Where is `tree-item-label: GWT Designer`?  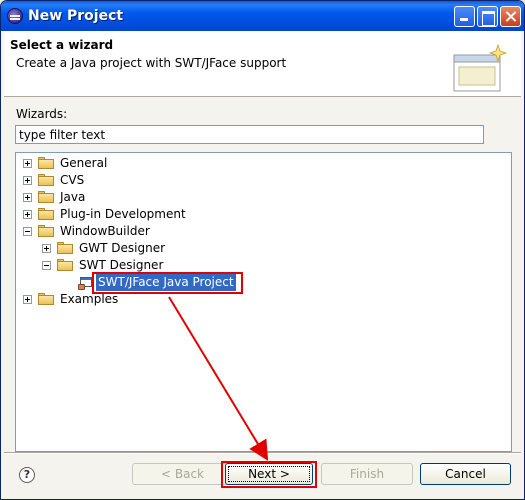 tree-item-label: GWT Designer is located at coordinates (122, 248).